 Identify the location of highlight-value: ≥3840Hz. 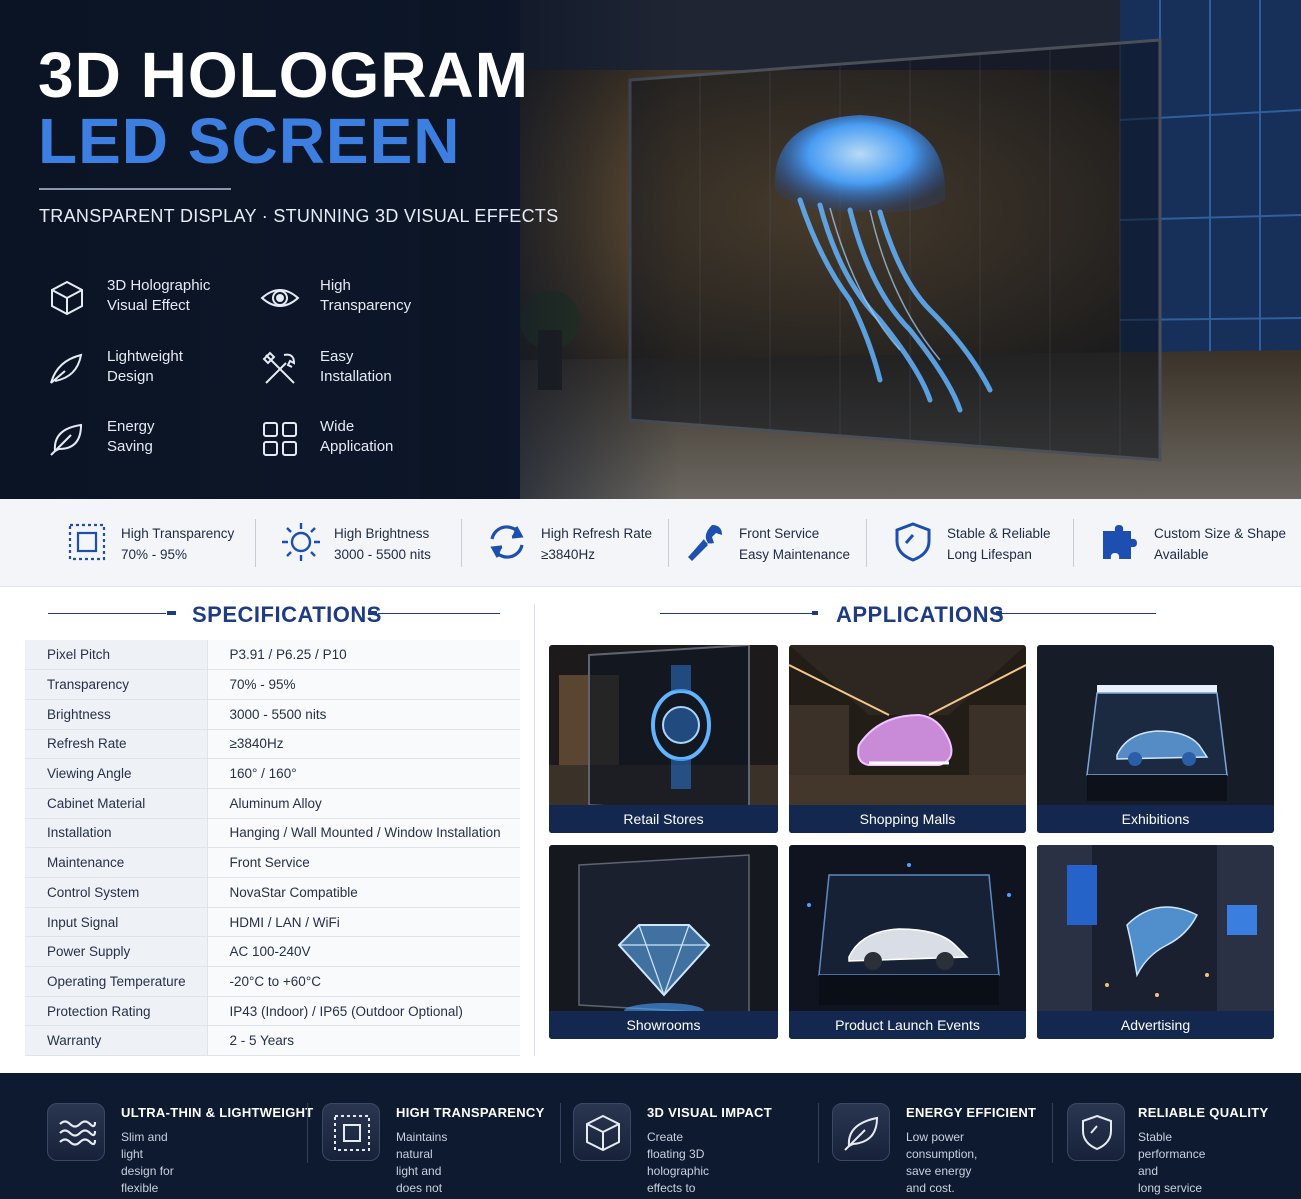
(568, 554).